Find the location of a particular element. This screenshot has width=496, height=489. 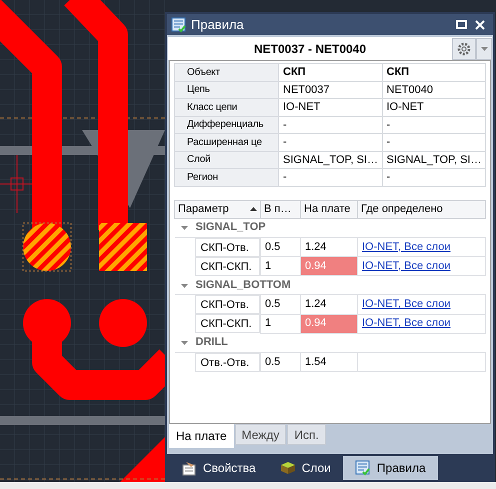

header-title: NET0037 - NET0040 is located at coordinates (310, 49).